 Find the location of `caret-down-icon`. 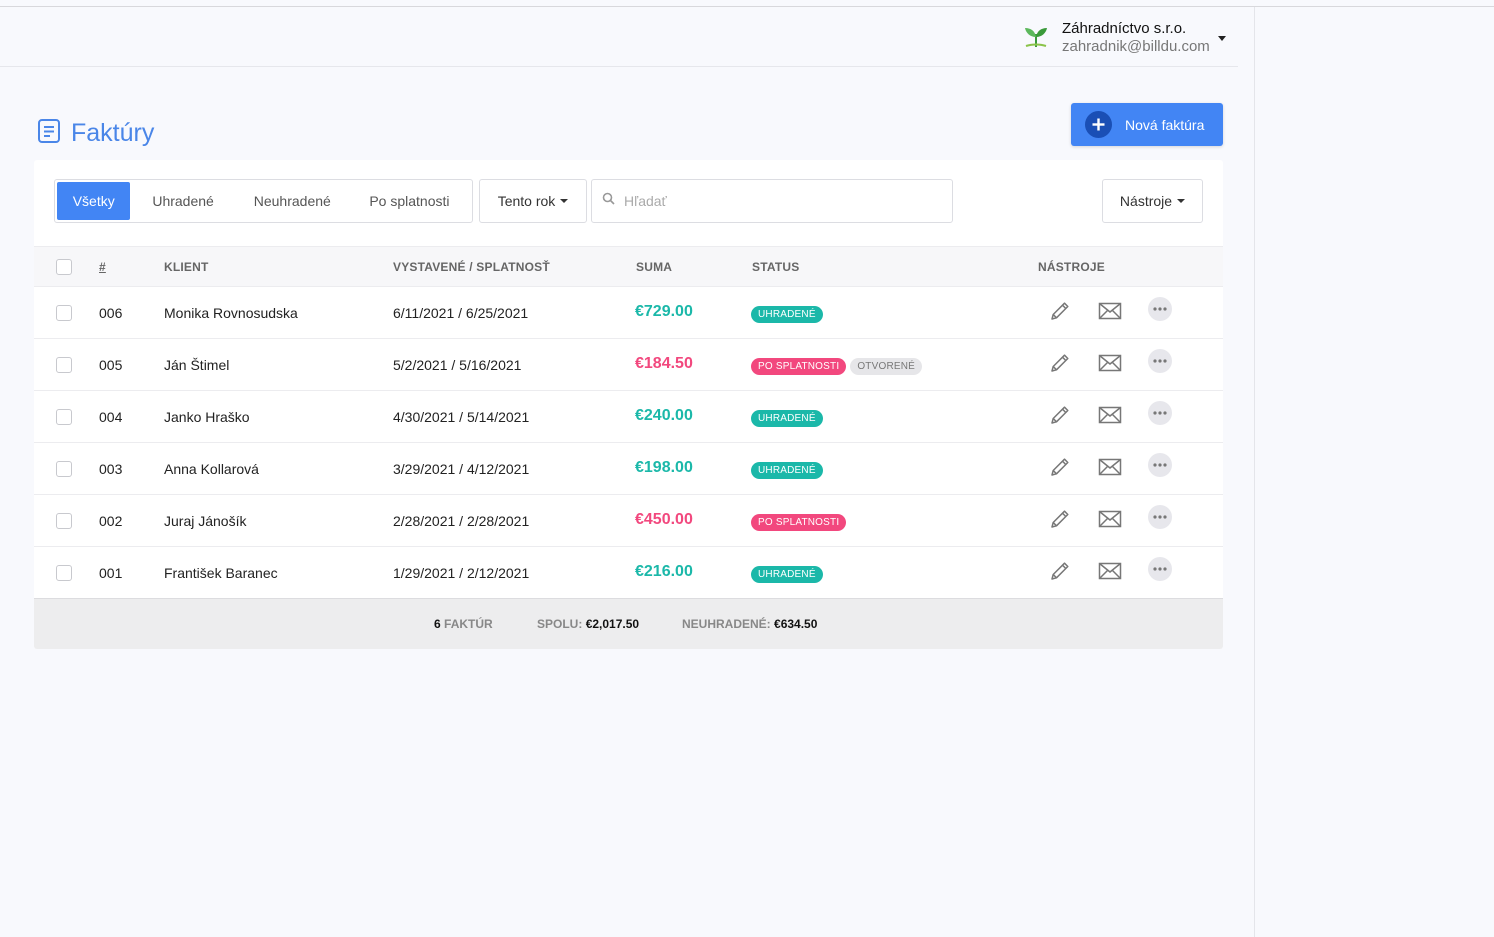

caret-down-icon is located at coordinates (1181, 201).